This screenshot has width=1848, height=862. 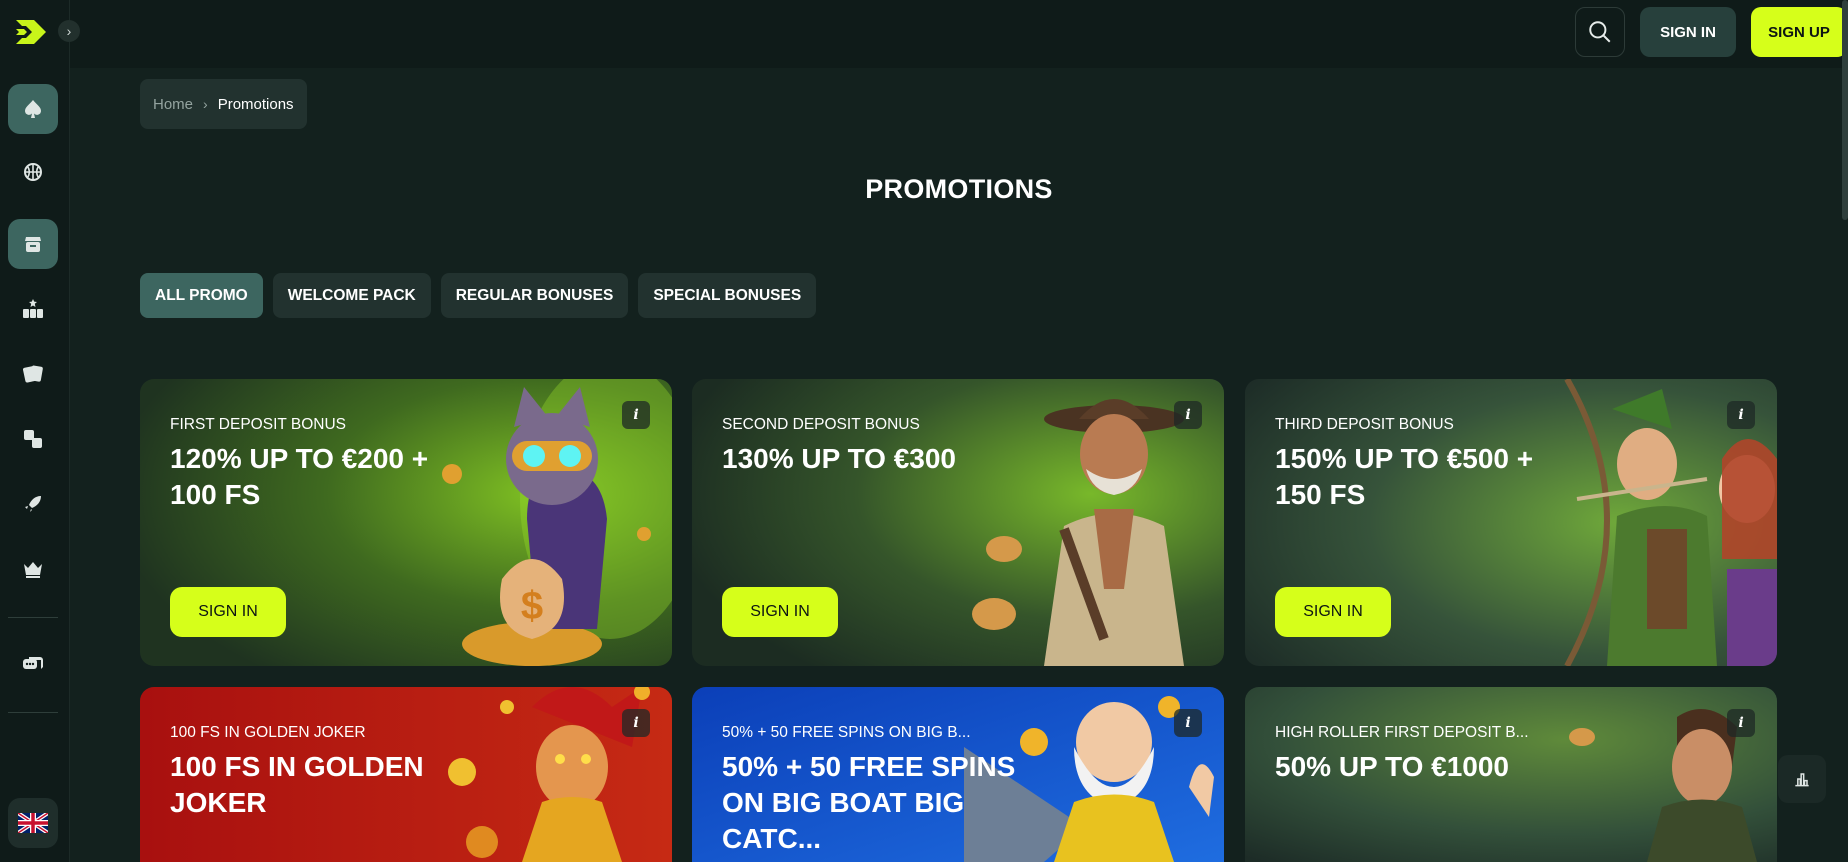 What do you see at coordinates (255, 104) in the screenshot?
I see `breadcrumb-current: Promotions` at bounding box center [255, 104].